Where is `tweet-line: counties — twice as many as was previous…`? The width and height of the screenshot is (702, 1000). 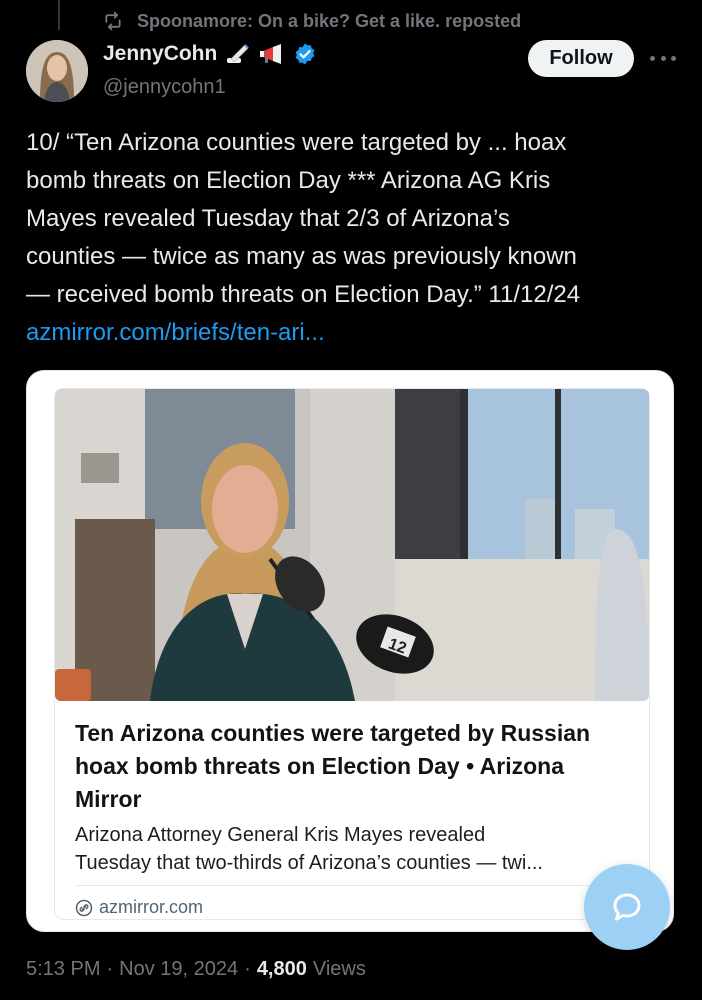
tweet-line: counties — twice as many as was previous… is located at coordinates (301, 256).